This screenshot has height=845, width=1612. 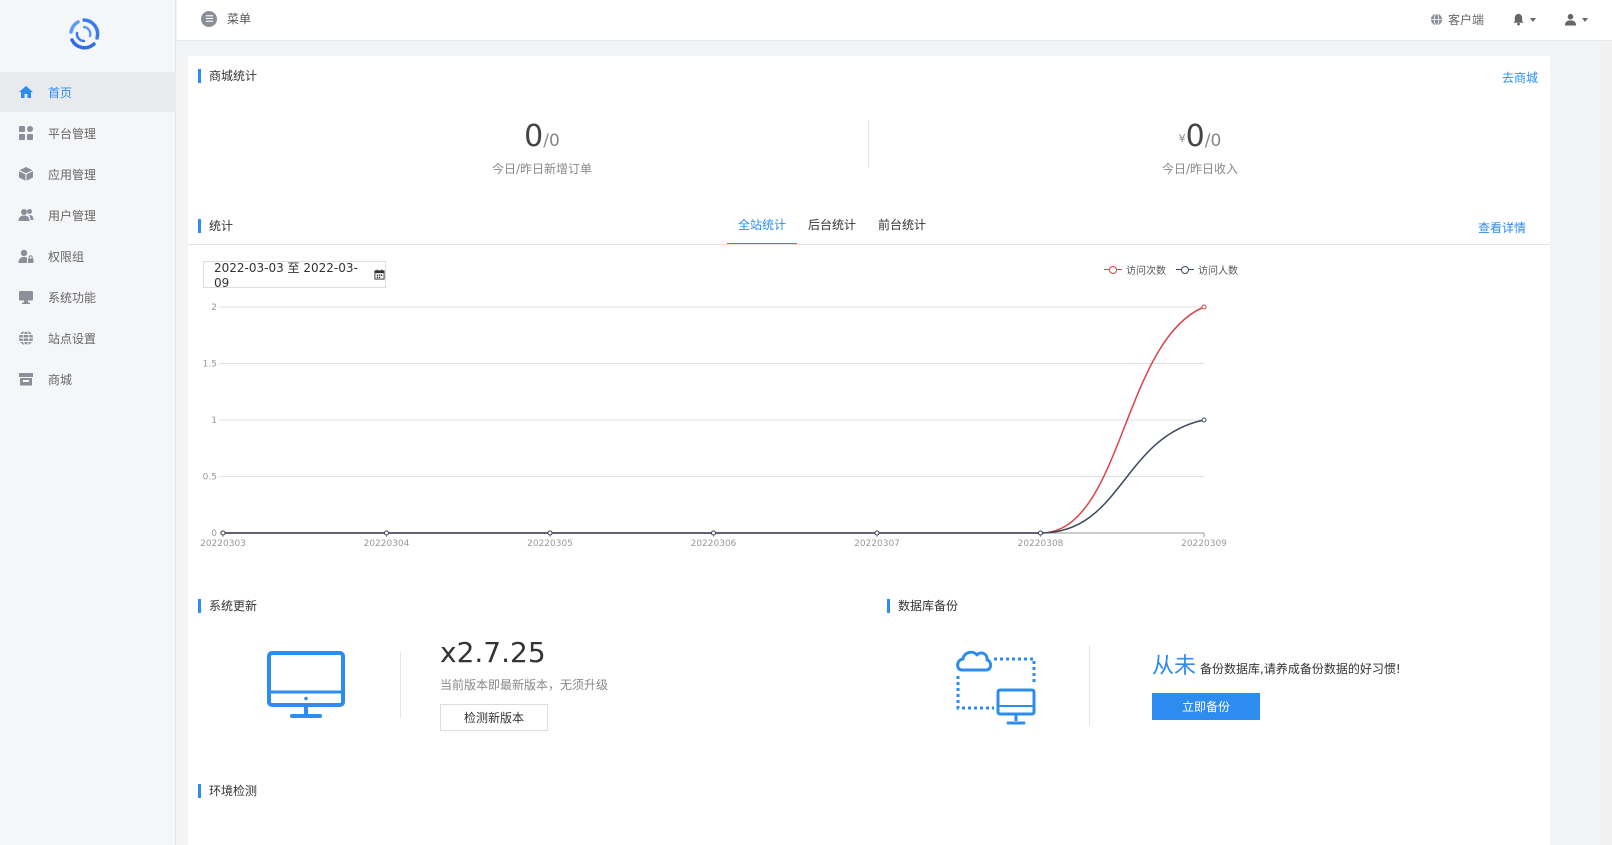 I want to click on y-tick-label: 1.5, so click(x=210, y=365).